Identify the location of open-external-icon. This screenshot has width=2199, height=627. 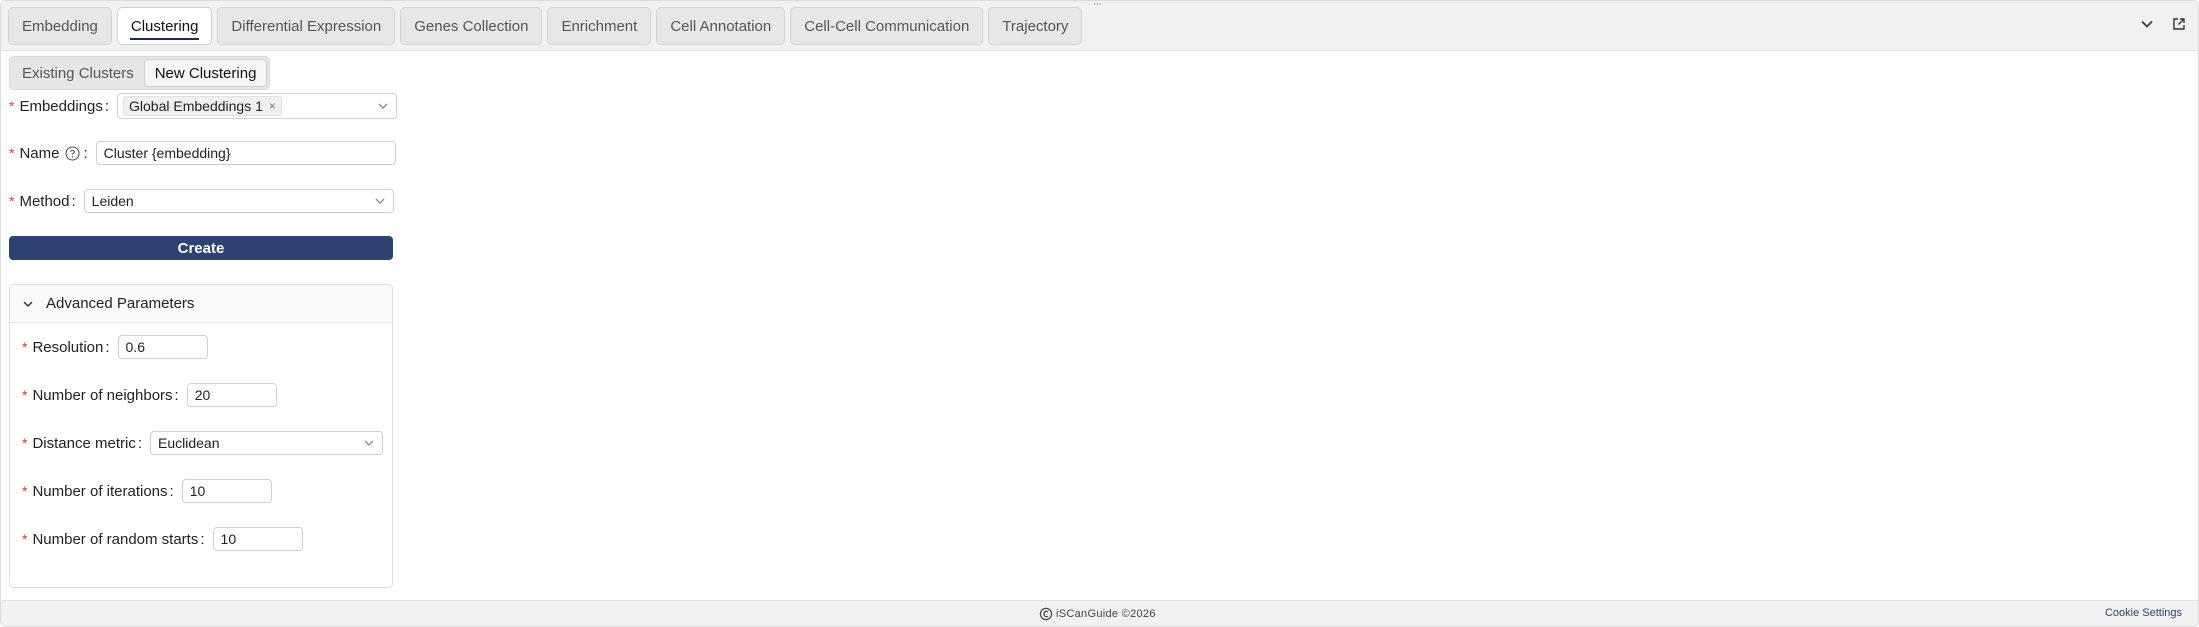
(2179, 24).